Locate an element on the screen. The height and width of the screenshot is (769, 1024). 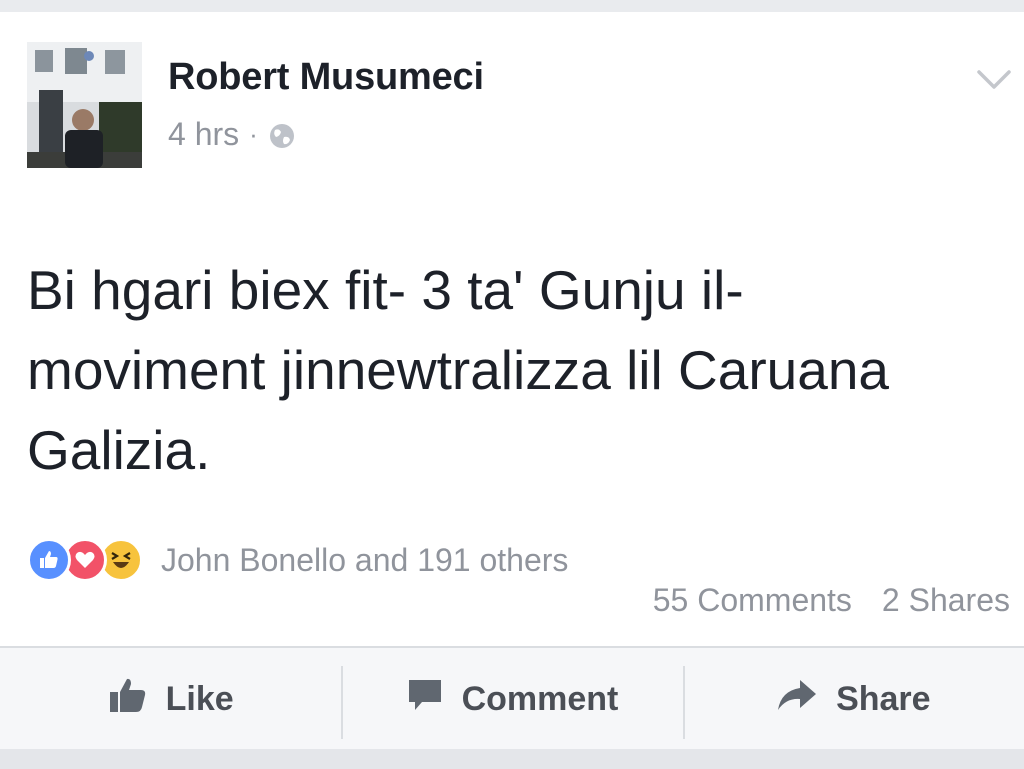
share-arrow-icon is located at coordinates (797, 699).